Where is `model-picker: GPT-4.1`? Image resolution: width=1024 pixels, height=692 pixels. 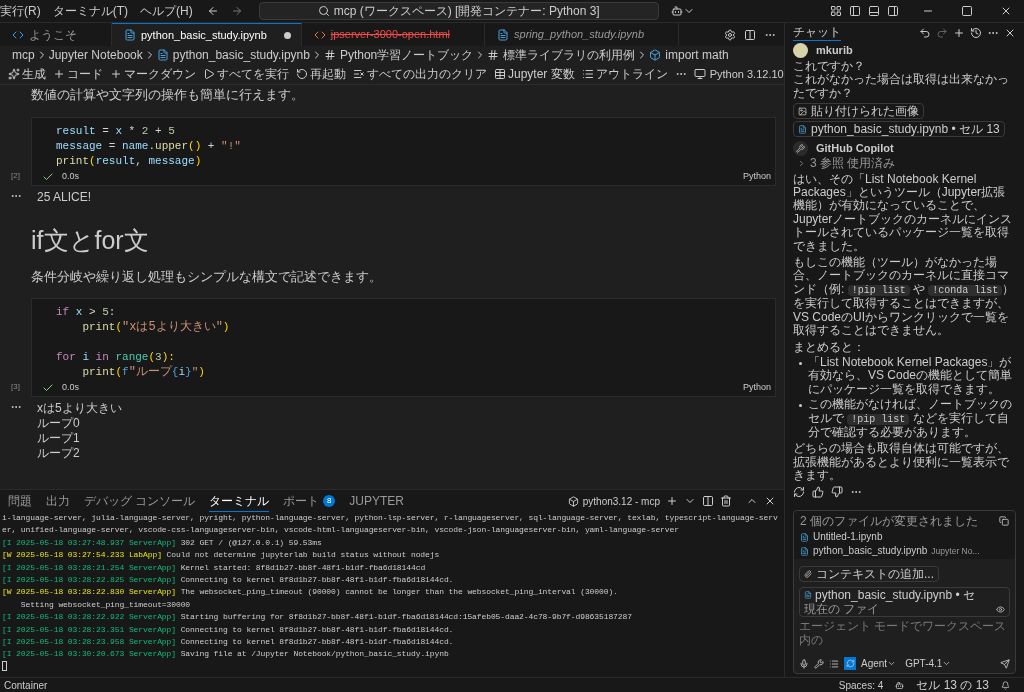 model-picker: GPT-4.1 is located at coordinates (928, 663).